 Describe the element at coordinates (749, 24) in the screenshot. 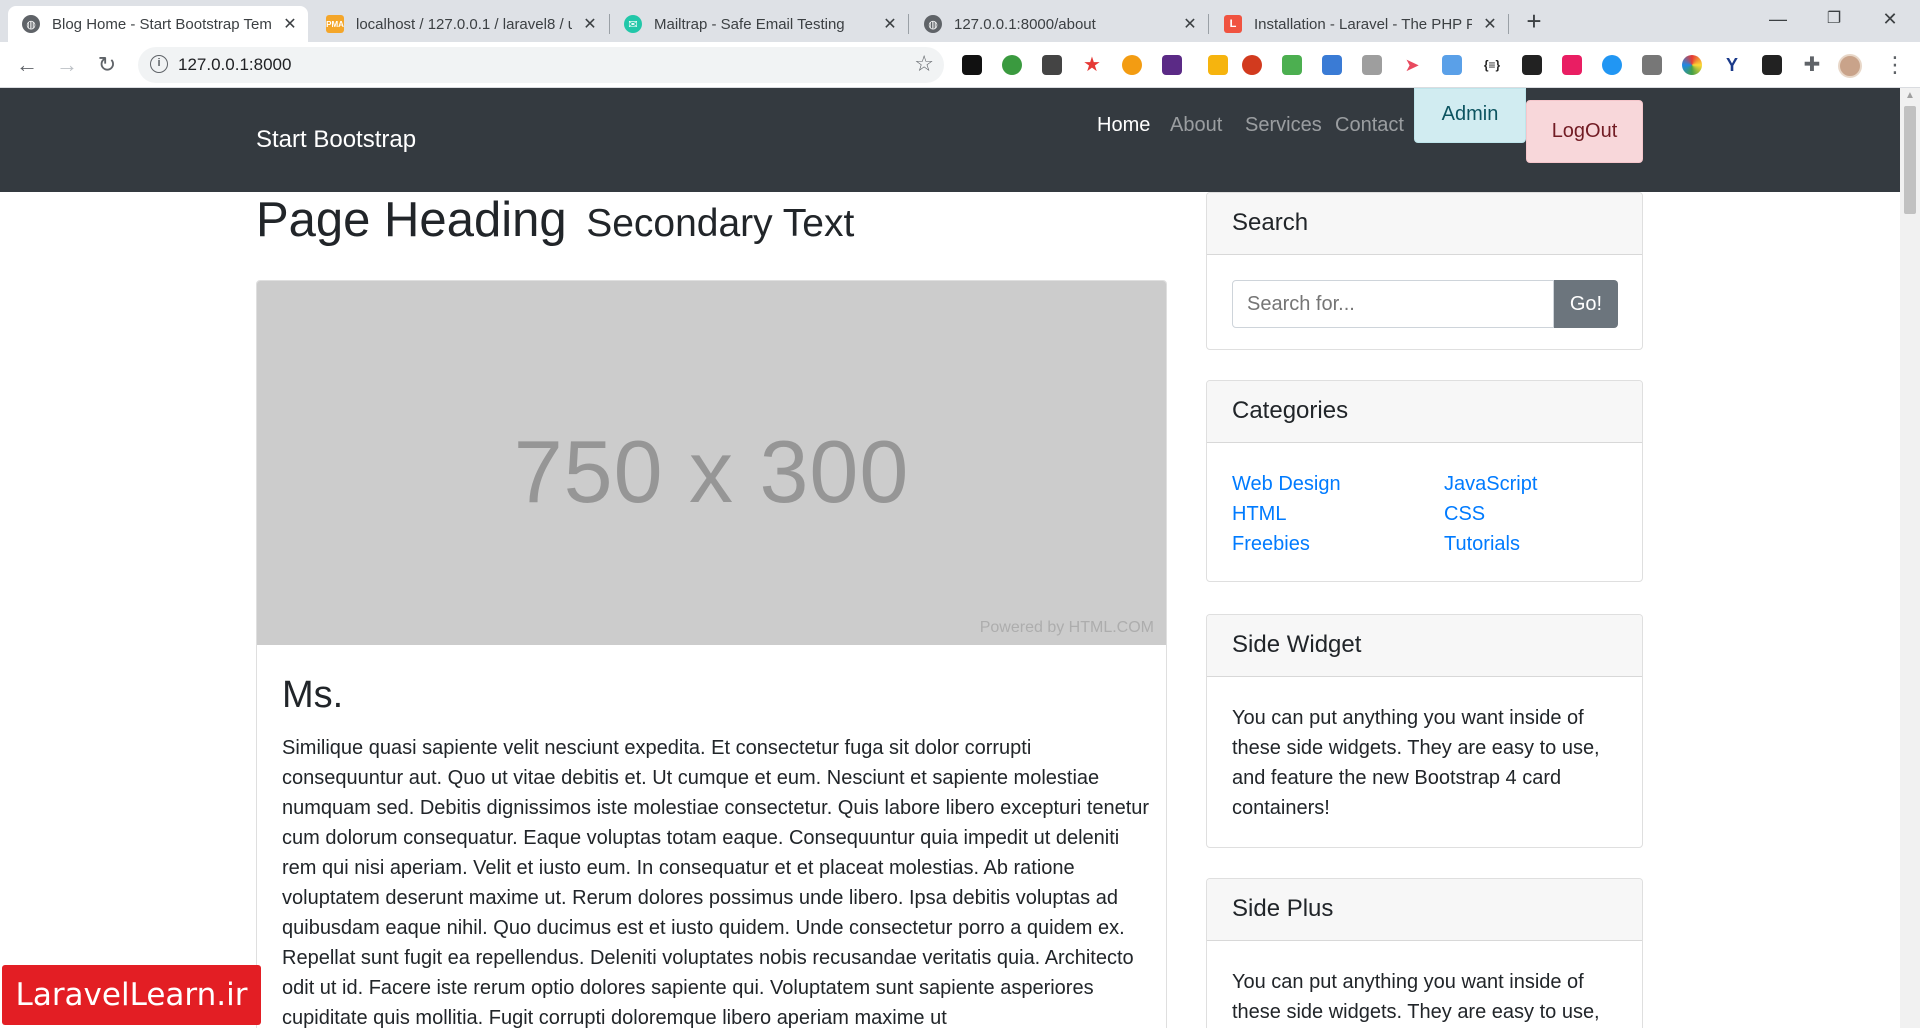

I see `tab-label: Mailtrap - Safe Email Testing` at that location.